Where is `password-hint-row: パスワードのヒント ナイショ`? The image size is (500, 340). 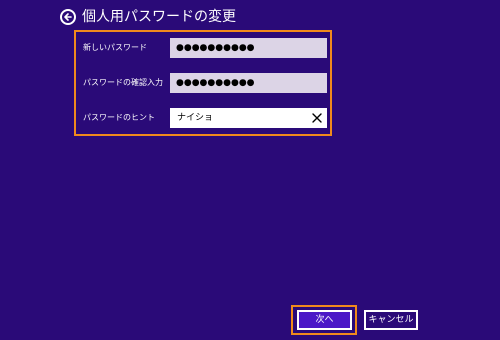
password-hint-row: パスワードのヒント ナイショ is located at coordinates (203, 118).